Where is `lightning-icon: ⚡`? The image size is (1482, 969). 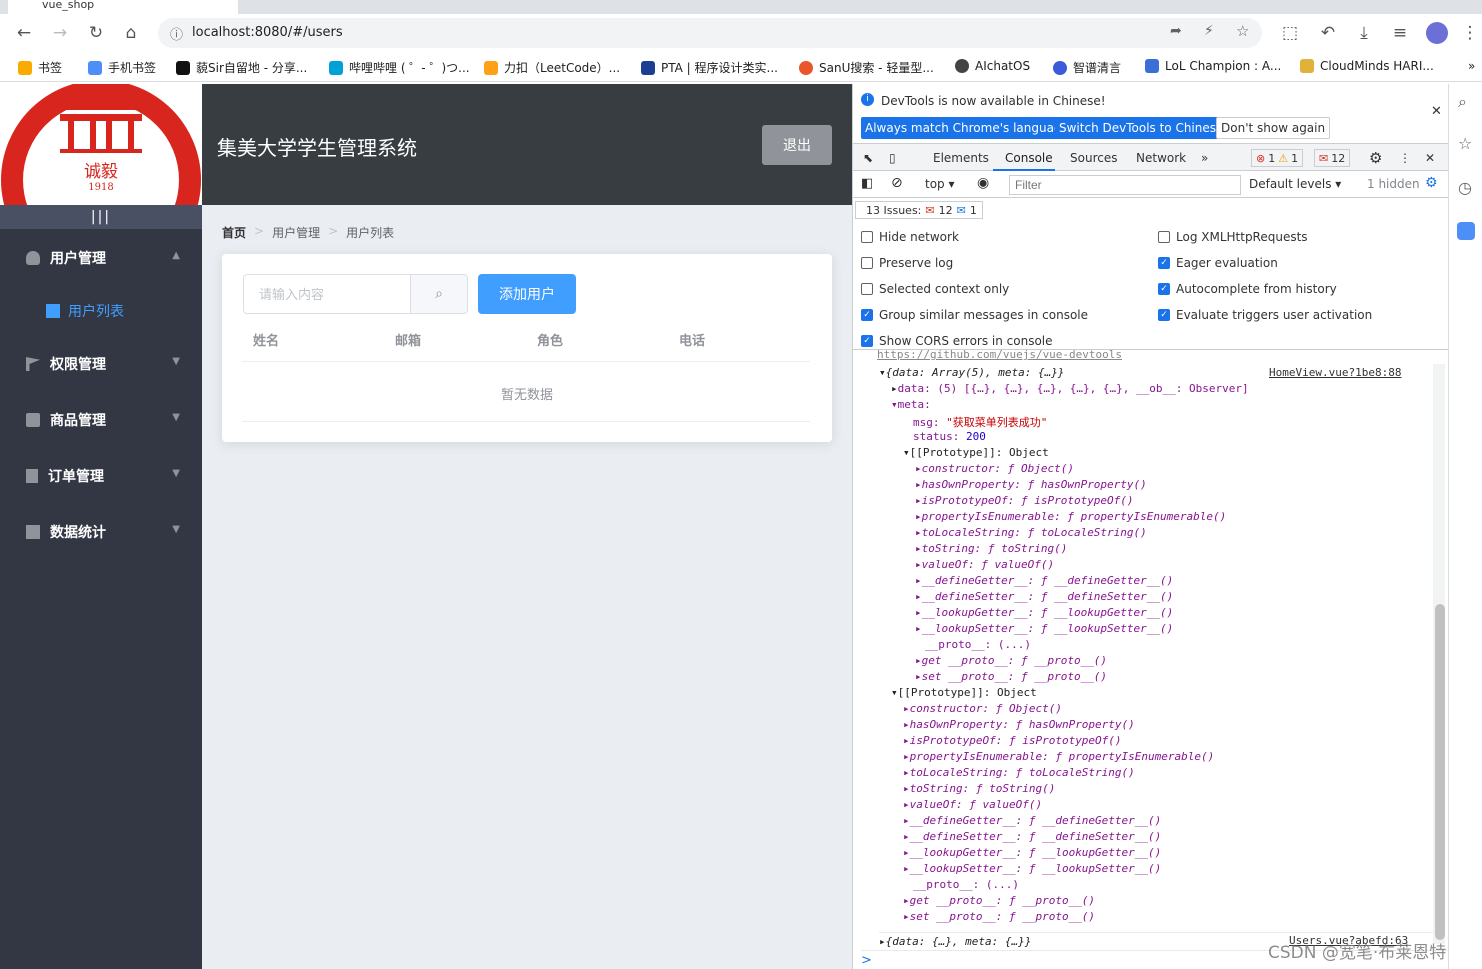
lightning-icon: ⚡ is located at coordinates (1209, 31).